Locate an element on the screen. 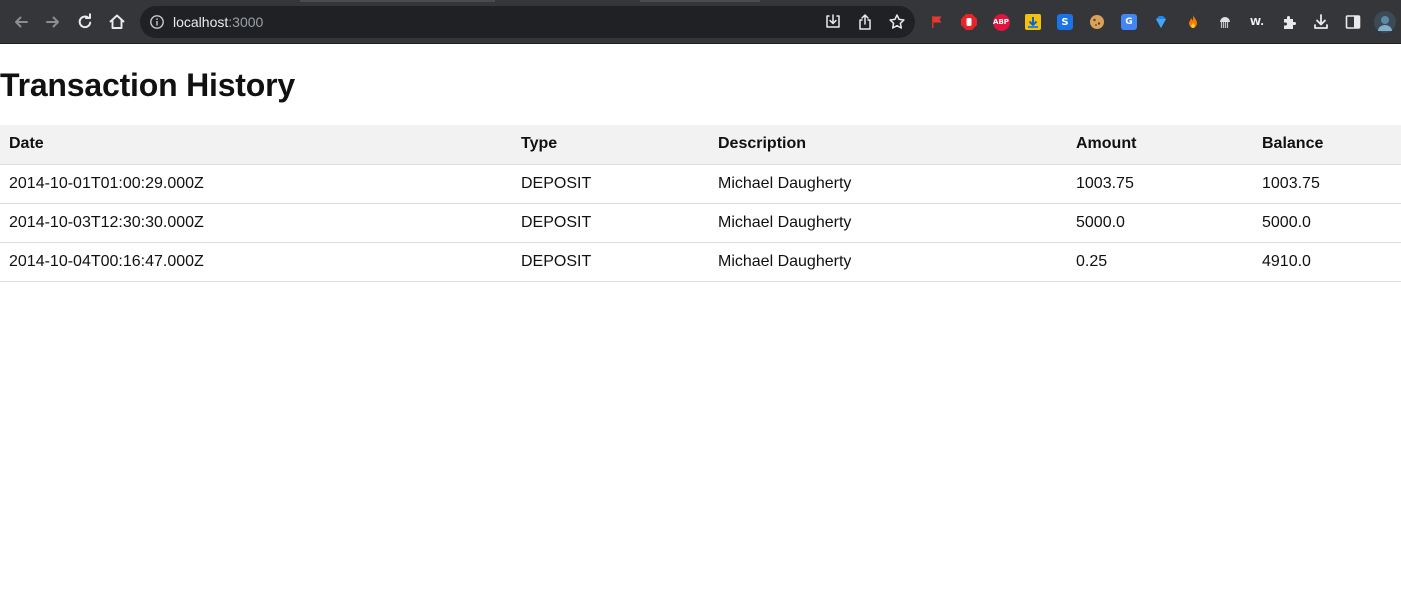  cookie-icon is located at coordinates (1097, 22).